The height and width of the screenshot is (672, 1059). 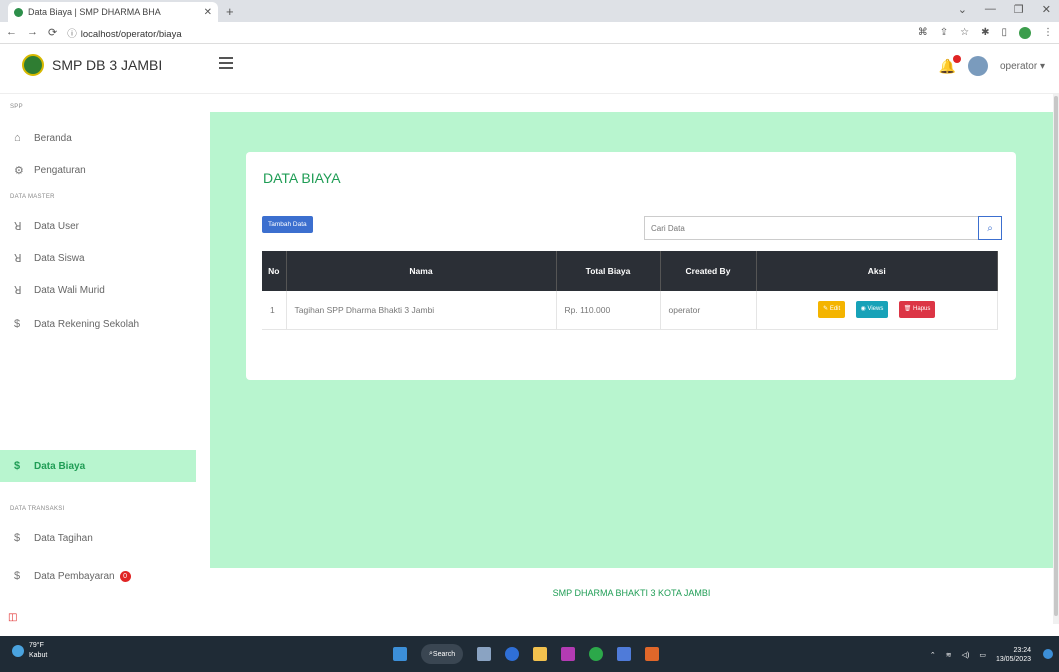 I want to click on notification-dot, so click(x=956, y=58).